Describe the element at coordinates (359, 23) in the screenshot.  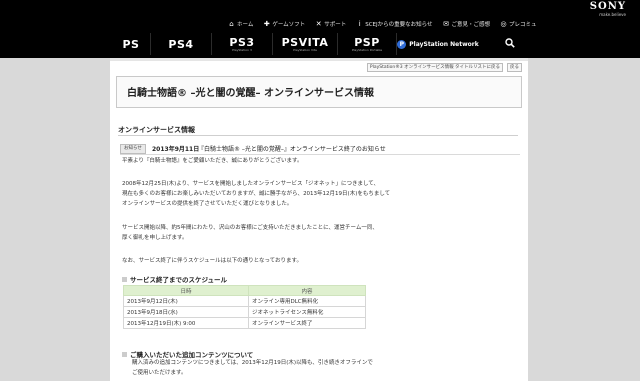
I see `info-icon: i` at that location.